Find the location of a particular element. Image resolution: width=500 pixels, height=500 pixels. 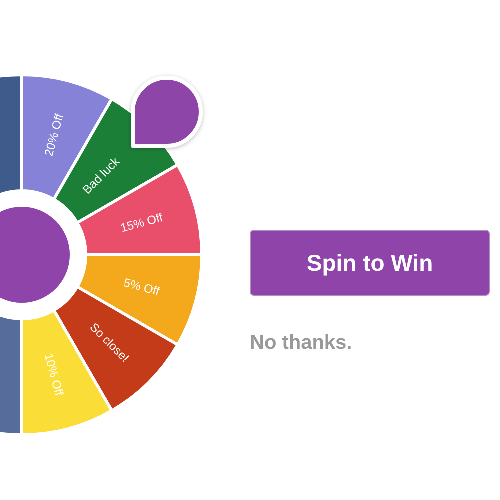

segment-label: Bad luck is located at coordinates (101, 176).